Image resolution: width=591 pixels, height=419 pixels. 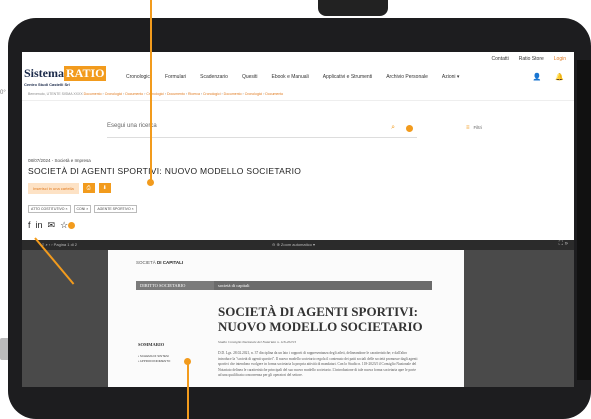 What do you see at coordinates (52, 225) in the screenshot?
I see `mail-icon: ✉` at bounding box center [52, 225].